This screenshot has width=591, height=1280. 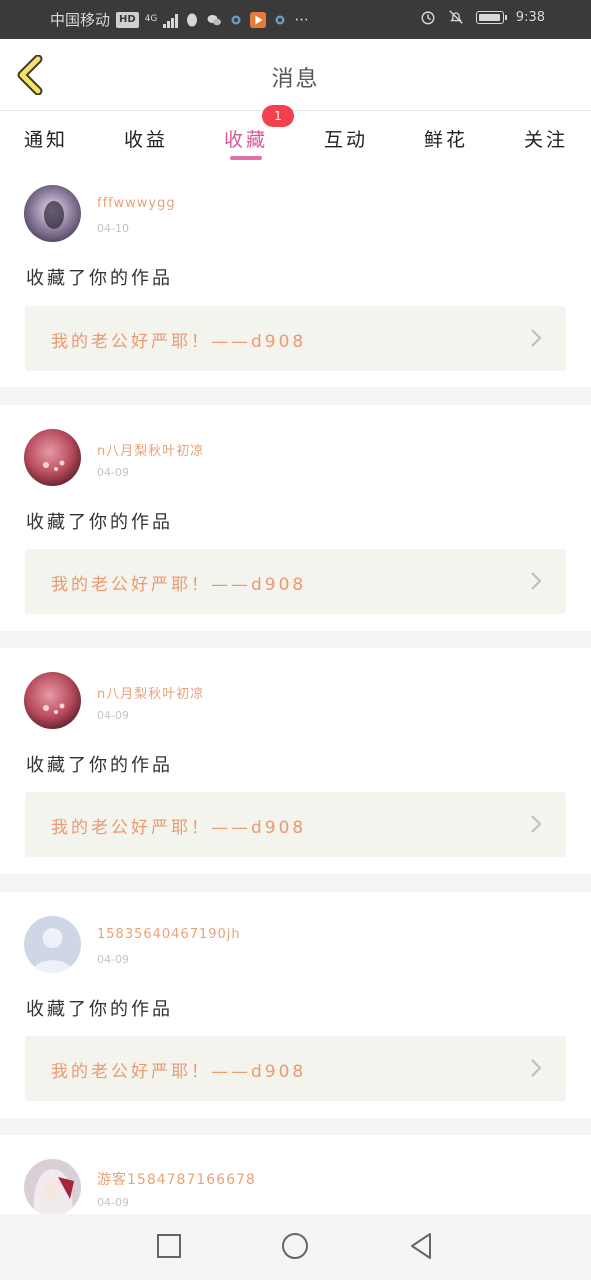 What do you see at coordinates (295, 1174) in the screenshot?
I see `message-card: 游客1584787166678 04-09` at bounding box center [295, 1174].